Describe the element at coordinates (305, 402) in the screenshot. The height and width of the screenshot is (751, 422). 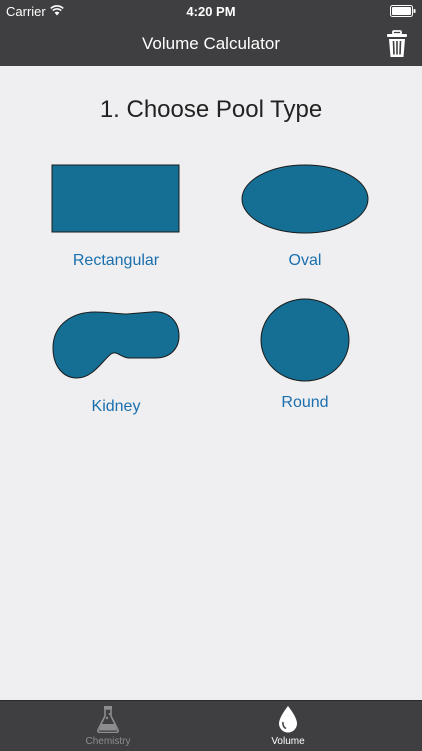
I see `pool-label-round: Round` at that location.